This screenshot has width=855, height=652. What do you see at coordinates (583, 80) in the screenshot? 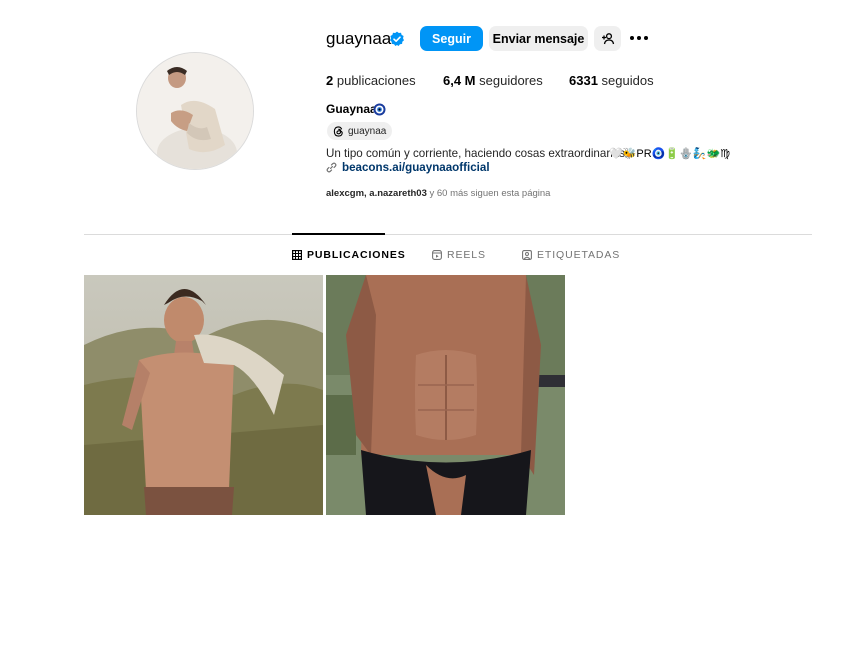
I see `following-count: 6331` at bounding box center [583, 80].